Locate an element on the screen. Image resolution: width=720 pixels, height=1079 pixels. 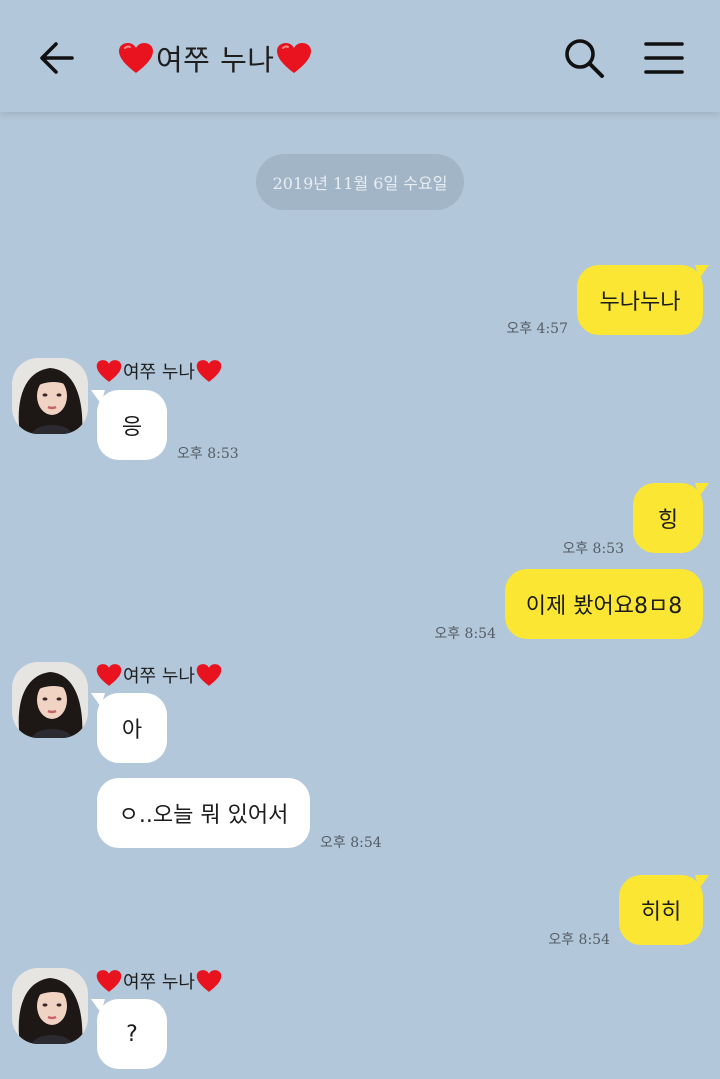
search-icon is located at coordinates (584, 58).